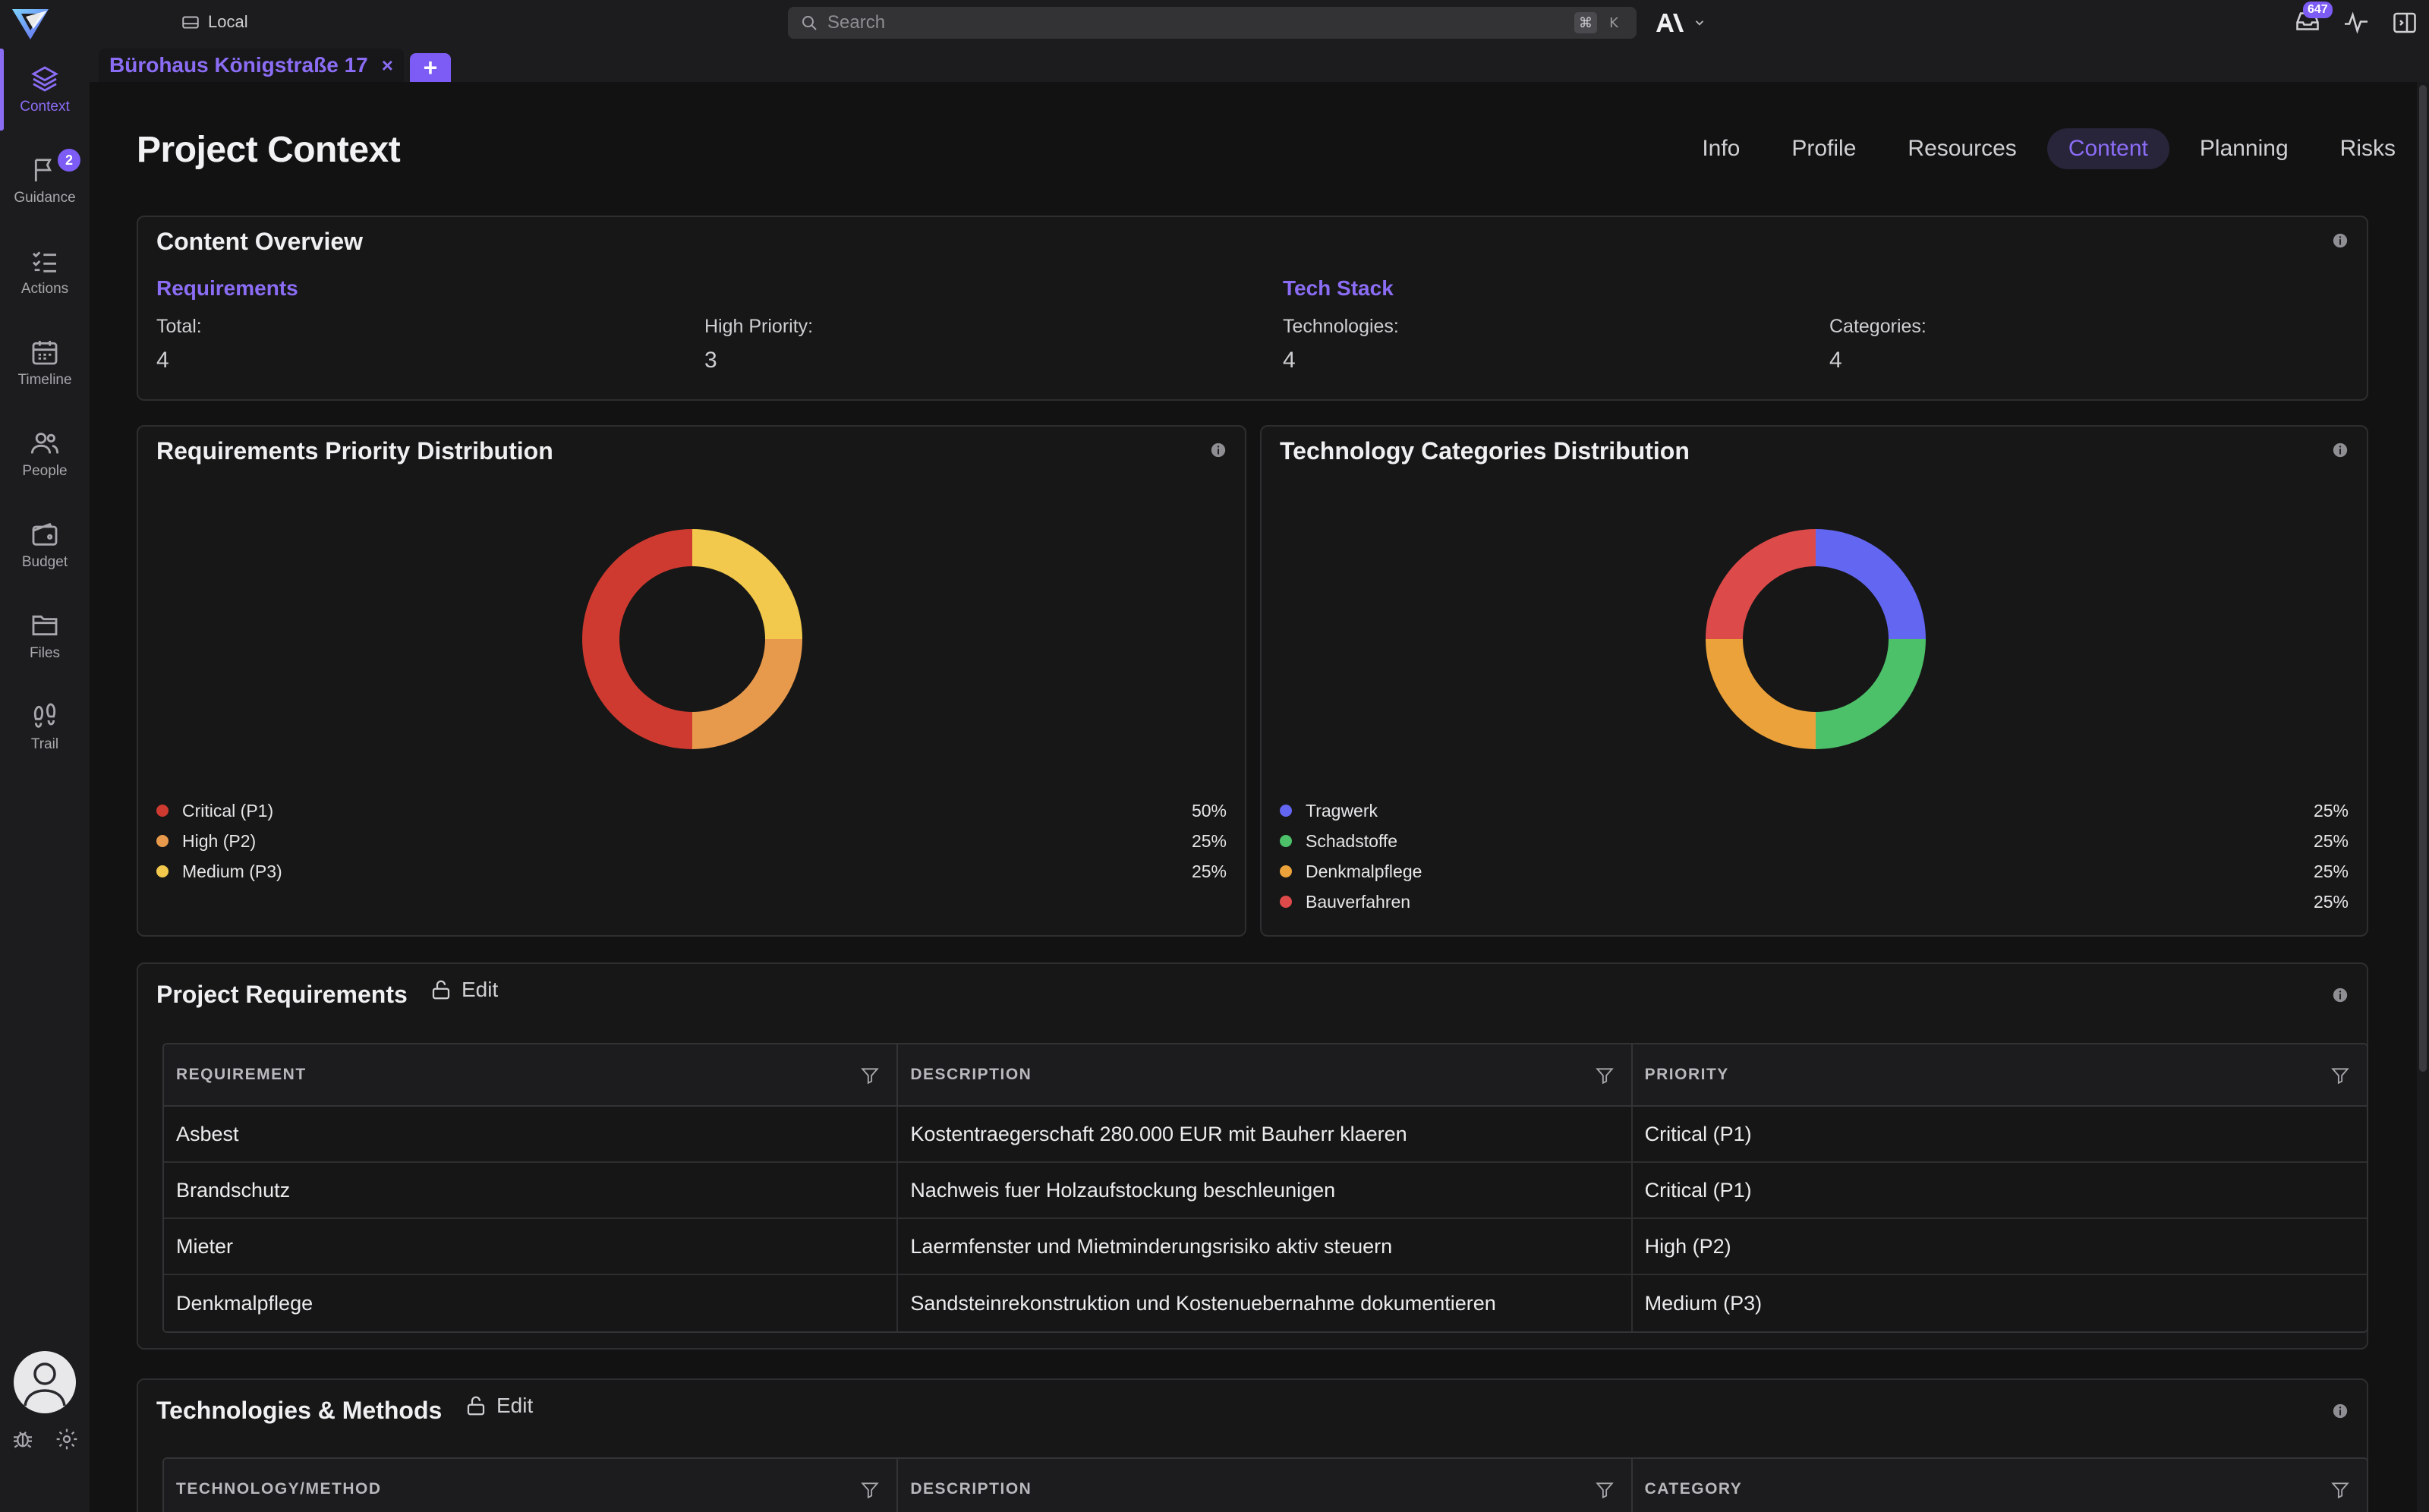 This screenshot has height=1512, width=2429. Describe the element at coordinates (1761, 584) in the screenshot. I see `donut-slice-bauverfahren` at that location.